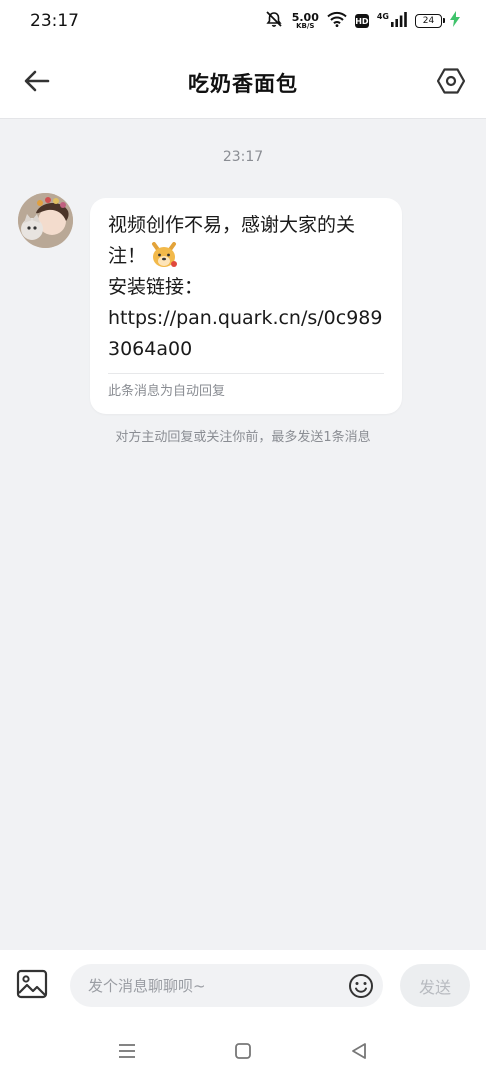  What do you see at coordinates (232, 240) in the screenshot?
I see `message-line-1: 视频创作不易，感谢大家的关注！` at bounding box center [232, 240].